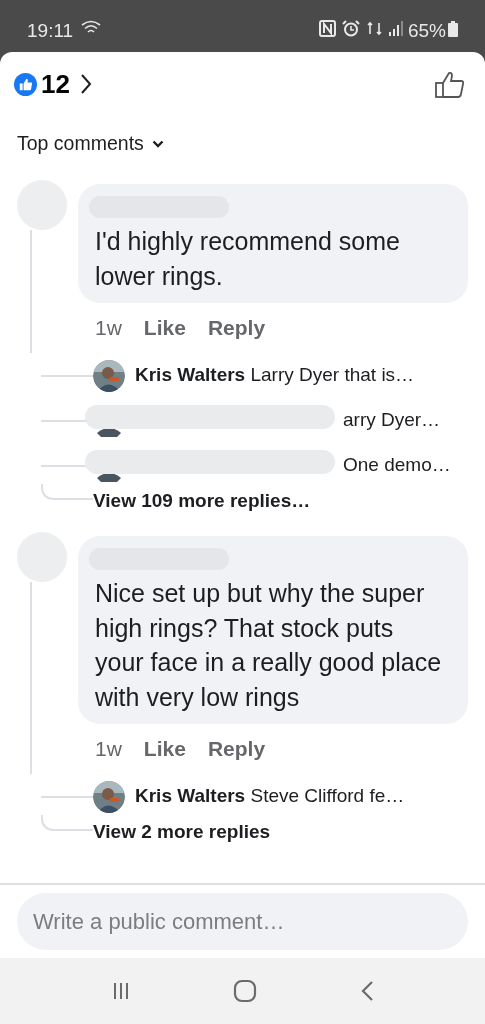 This screenshot has height=1024, width=485. What do you see at coordinates (450, 84) in the screenshot?
I see `thumbs-up-icon` at bounding box center [450, 84].